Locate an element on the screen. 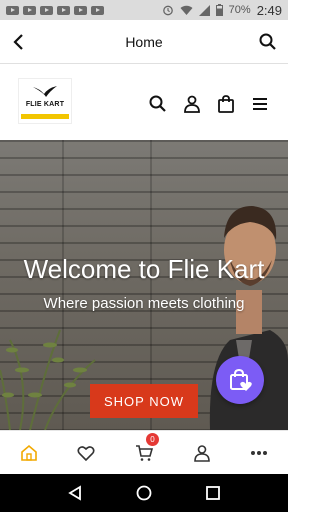 The height and width of the screenshot is (512, 320). system-navigation-bar is located at coordinates (144, 493).